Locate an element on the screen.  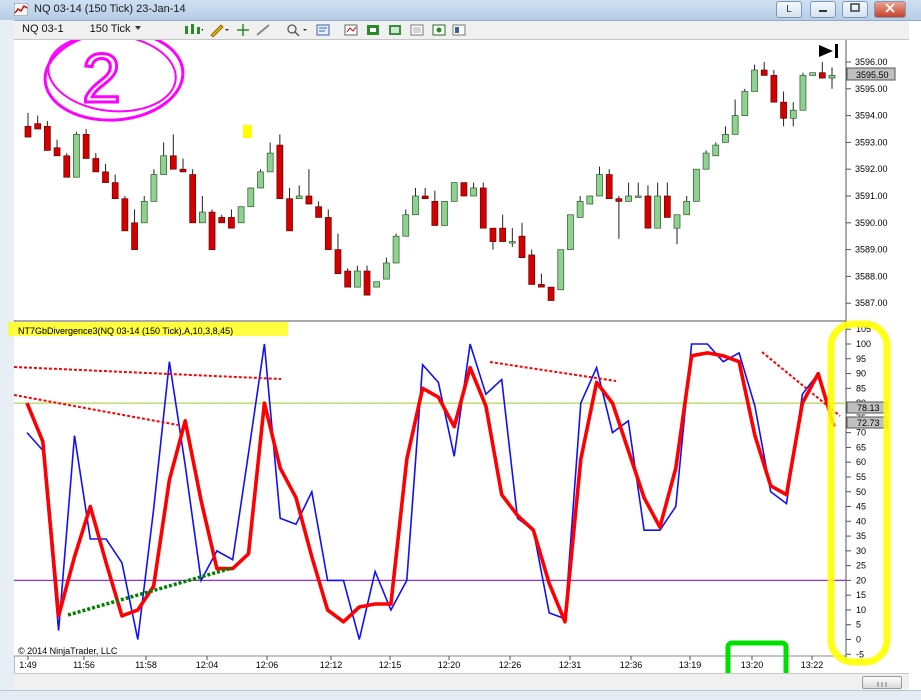
properties-button is located at coordinates (323, 30).